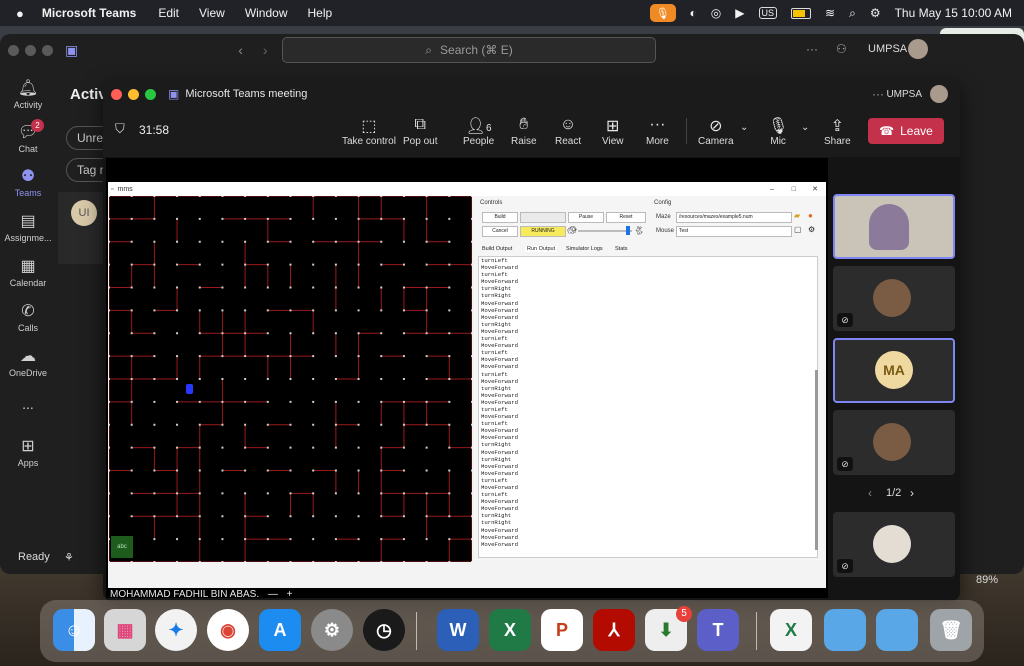  Describe the element at coordinates (469, 50) in the screenshot. I see `teams-search-input: ⌕ Search (⌘ E)` at that location.